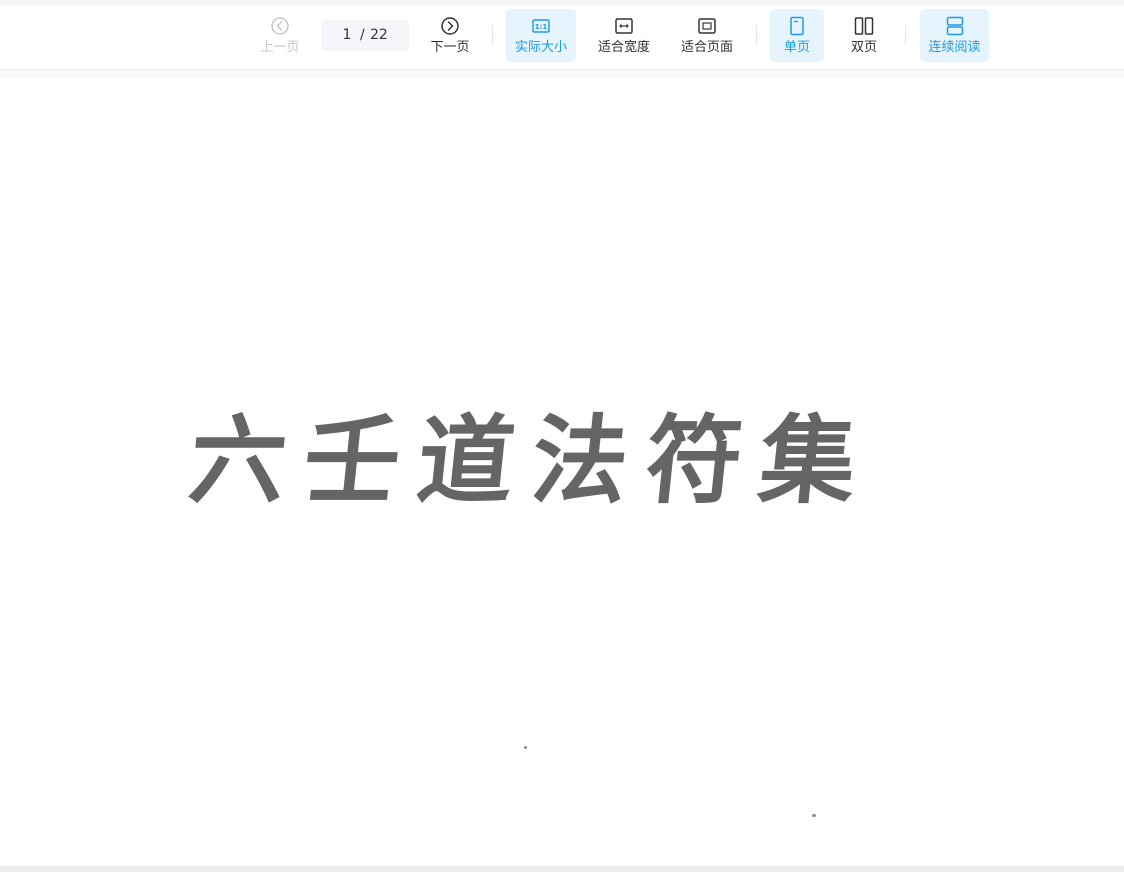 The width and height of the screenshot is (1124, 872). I want to click on one-to-one-icon: 1:1, so click(541, 26).